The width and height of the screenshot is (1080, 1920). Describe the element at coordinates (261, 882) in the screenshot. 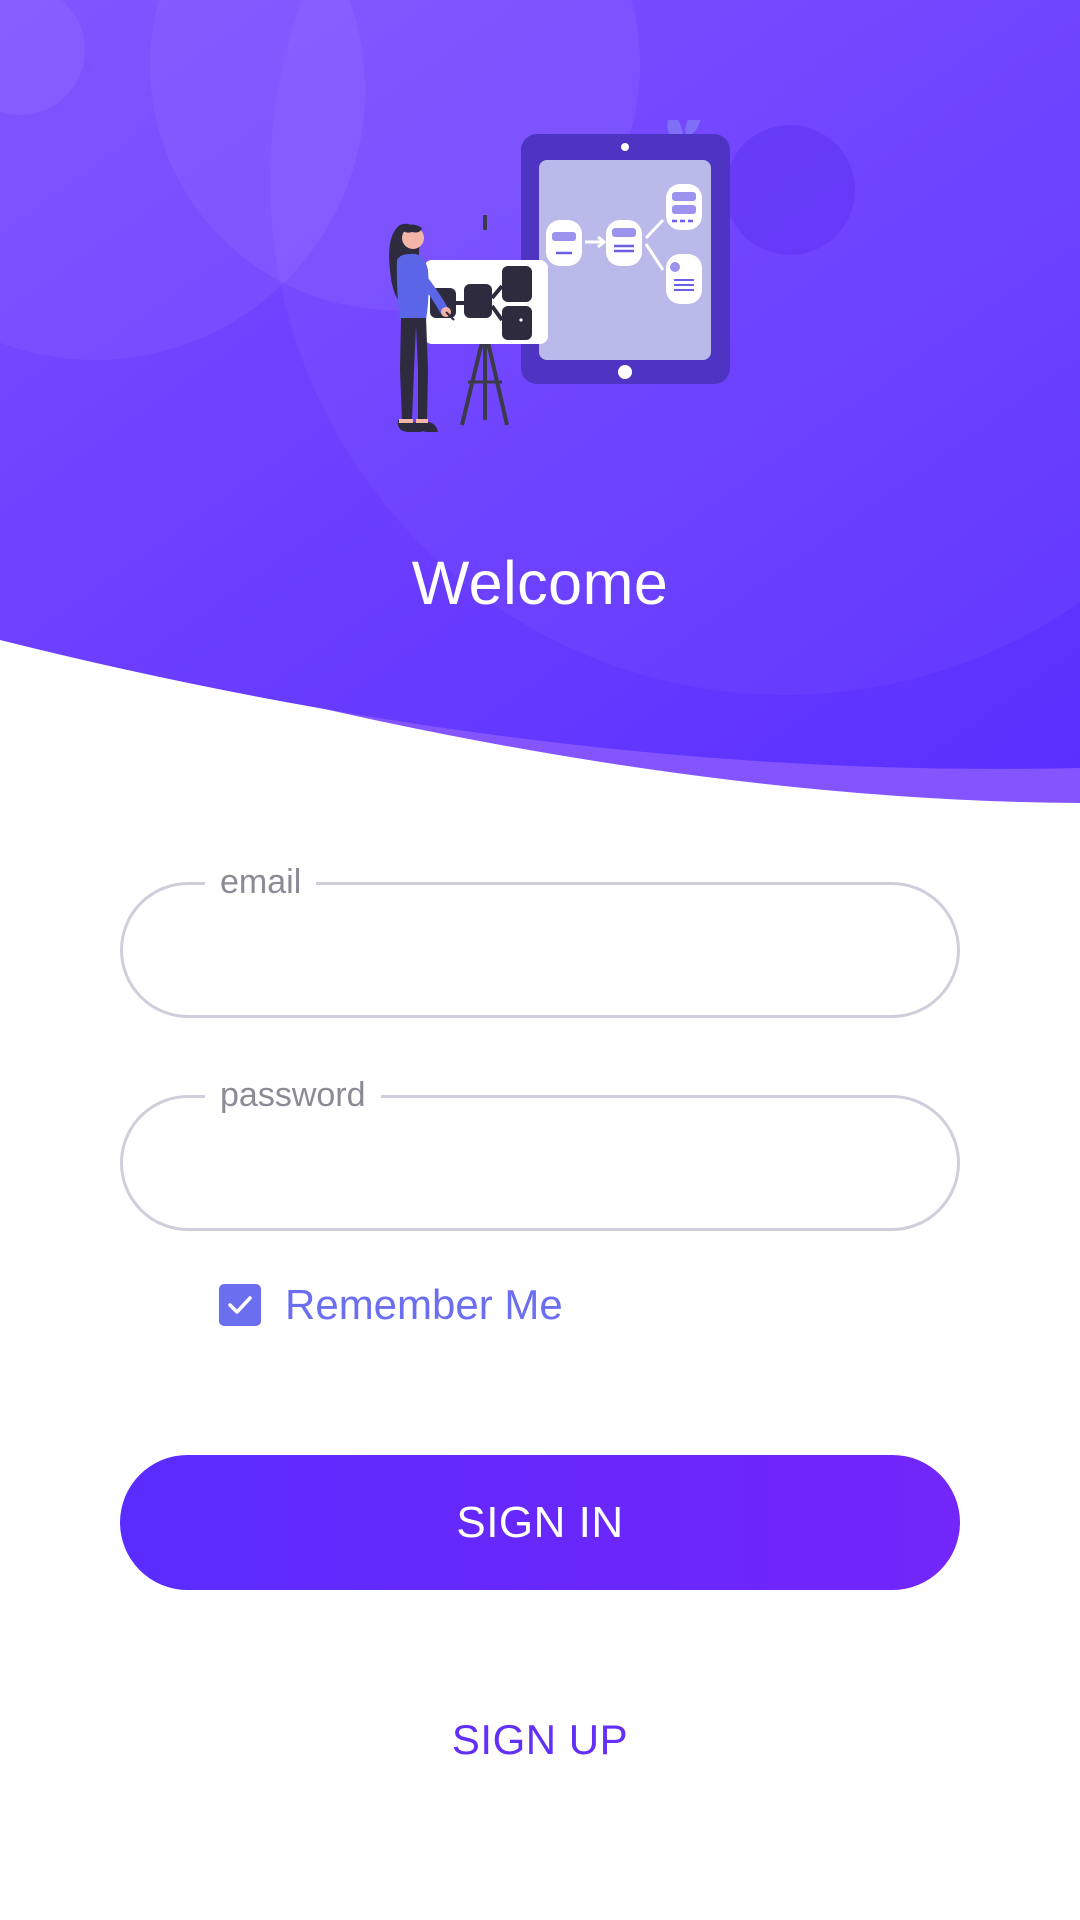

I see `email-label: email` at that location.